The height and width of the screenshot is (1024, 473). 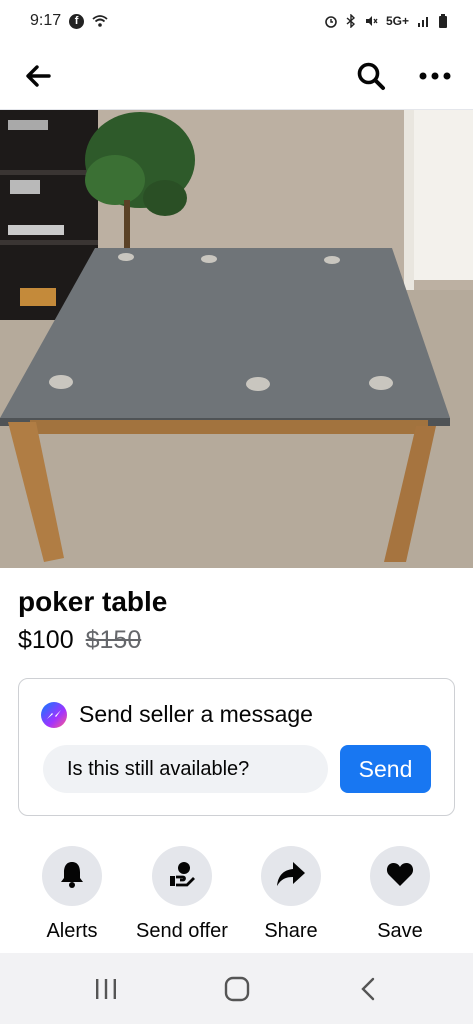 I want to click on back-arrow-icon, so click(x=38, y=76).